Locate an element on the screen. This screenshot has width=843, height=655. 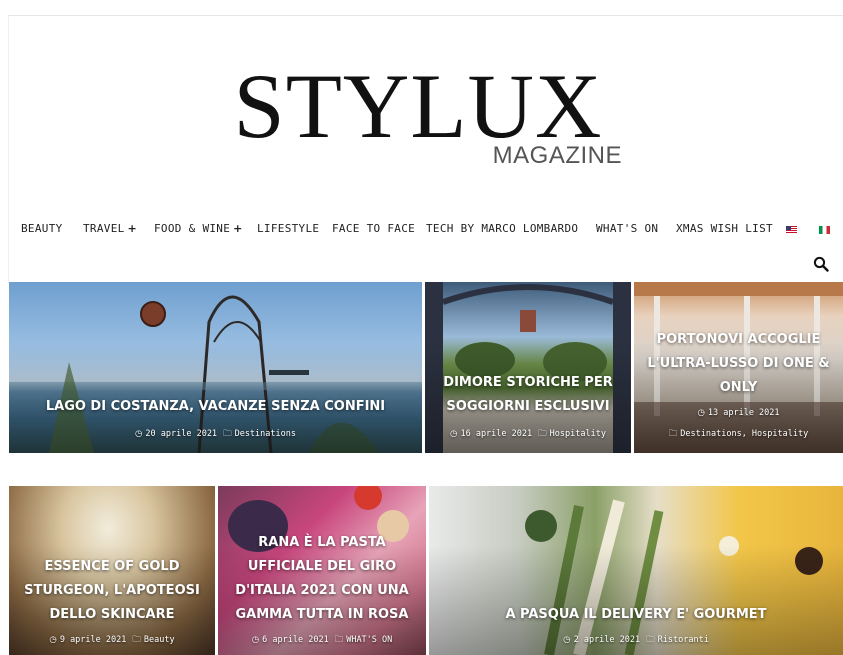
nav-item-travel: TRAVEL + is located at coordinates (110, 228).